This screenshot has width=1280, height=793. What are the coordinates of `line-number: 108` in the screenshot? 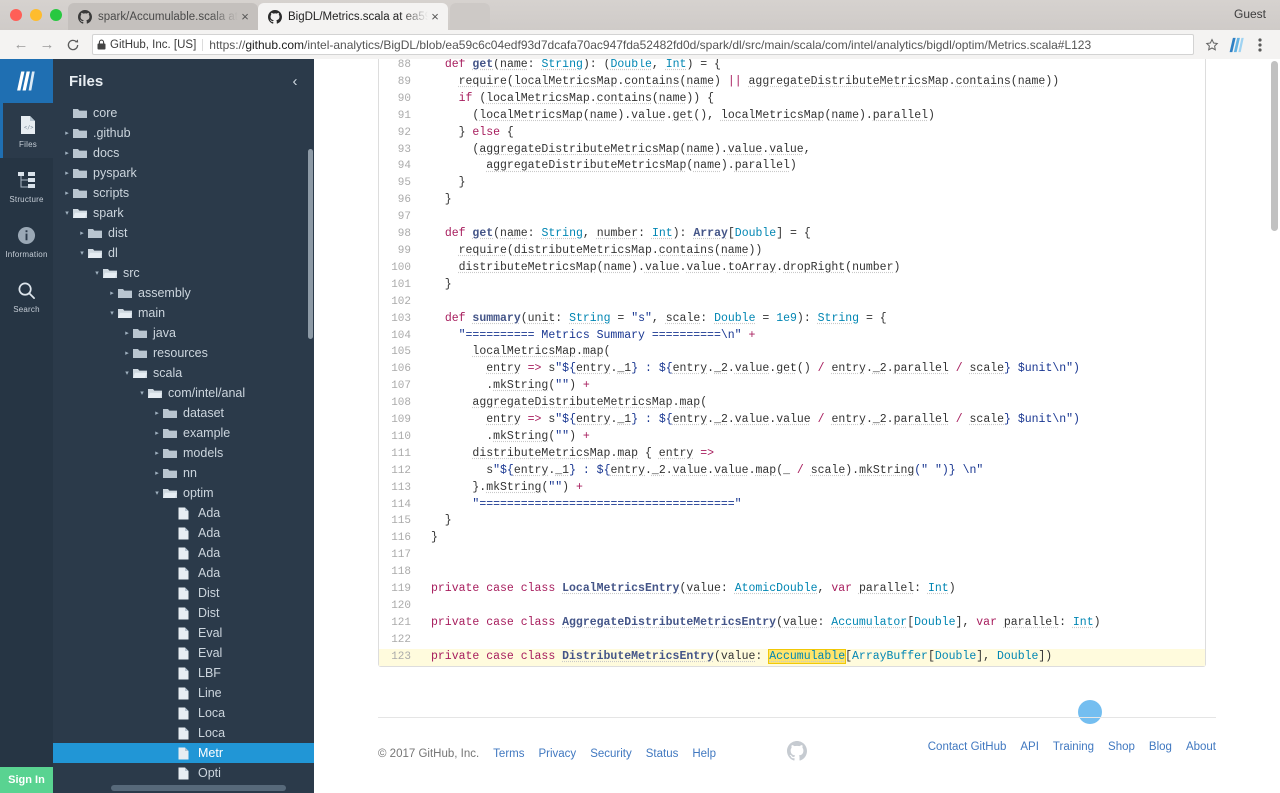 It's located at (400, 404).